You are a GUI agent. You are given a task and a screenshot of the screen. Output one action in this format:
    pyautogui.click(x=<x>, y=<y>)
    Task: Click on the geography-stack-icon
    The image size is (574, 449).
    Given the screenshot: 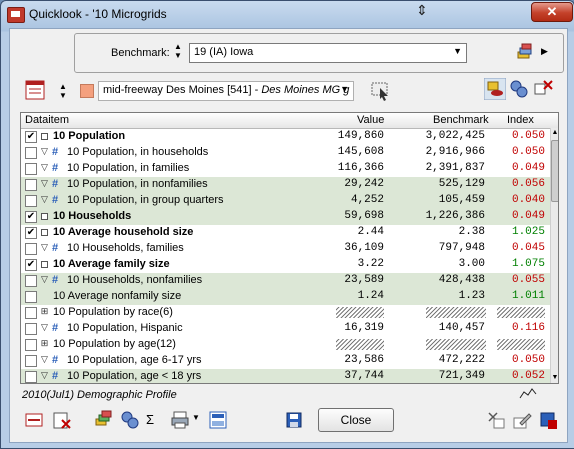 What is the action you would take?
    pyautogui.click(x=526, y=53)
    